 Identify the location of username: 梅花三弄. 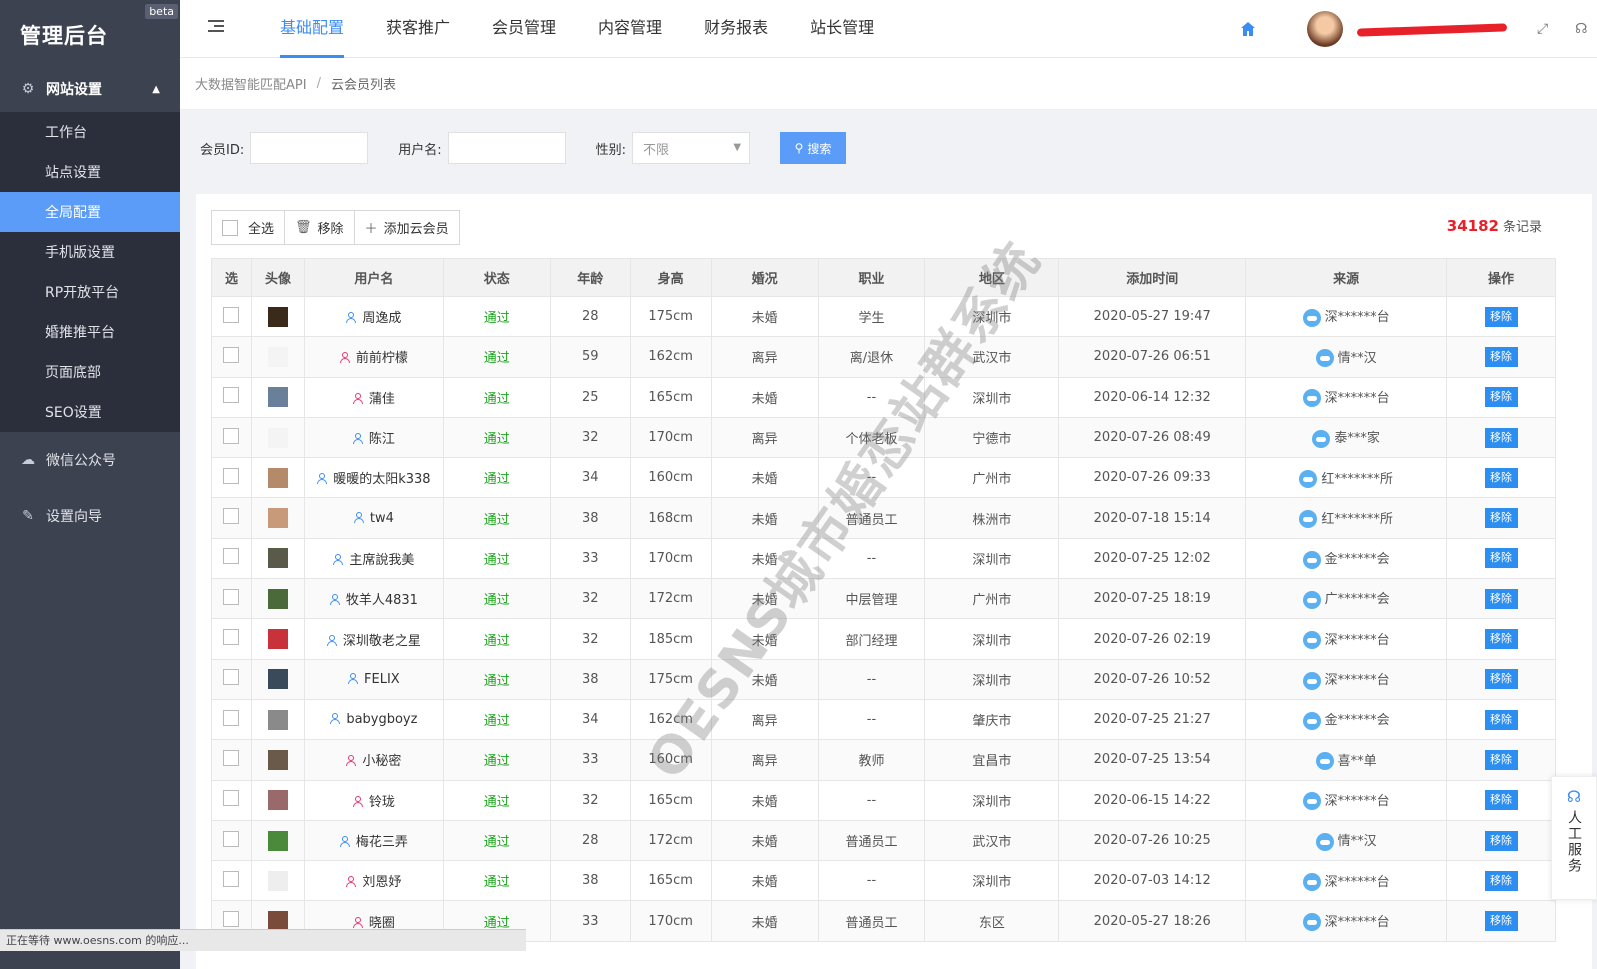
(382, 842).